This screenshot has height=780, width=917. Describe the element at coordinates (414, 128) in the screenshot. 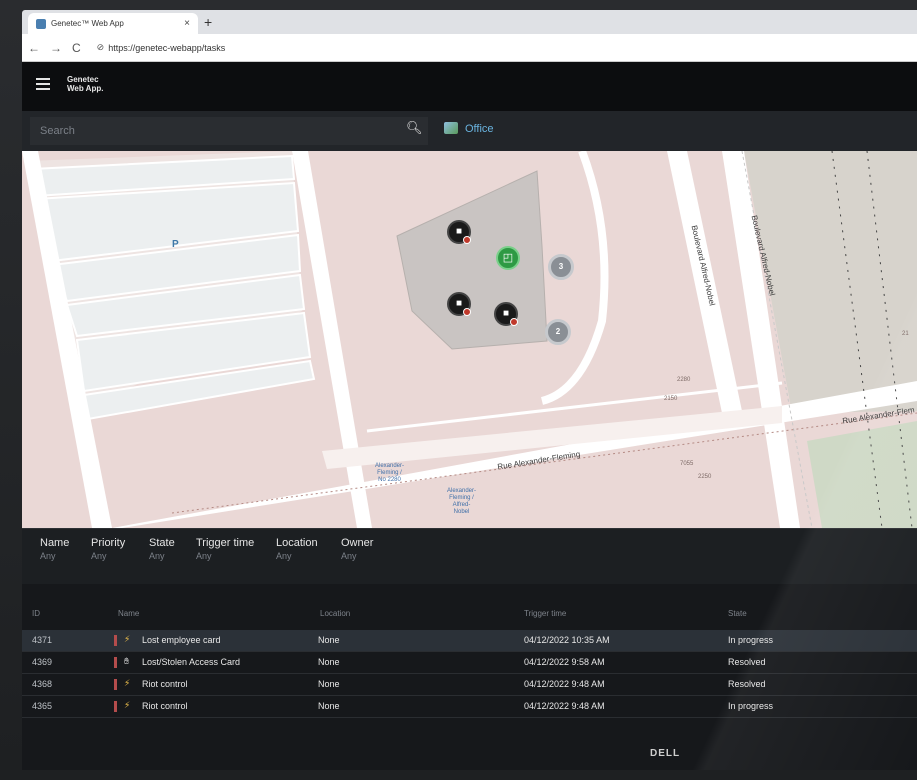

I see `search-icon: 🔍︎` at that location.